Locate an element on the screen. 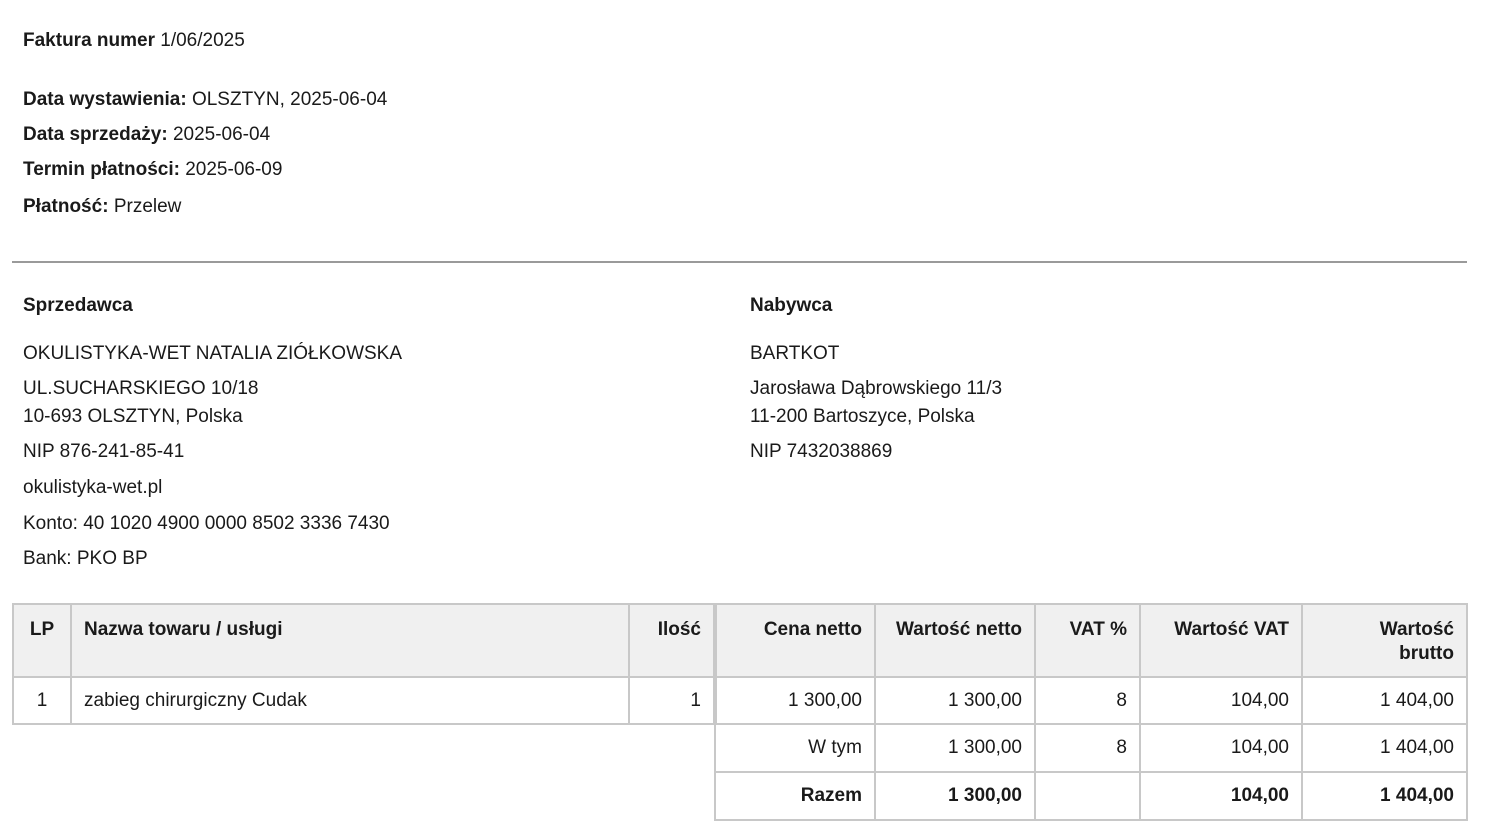 The width and height of the screenshot is (1500, 840). invoice-number-label: Faktura numer is located at coordinates (89, 40).